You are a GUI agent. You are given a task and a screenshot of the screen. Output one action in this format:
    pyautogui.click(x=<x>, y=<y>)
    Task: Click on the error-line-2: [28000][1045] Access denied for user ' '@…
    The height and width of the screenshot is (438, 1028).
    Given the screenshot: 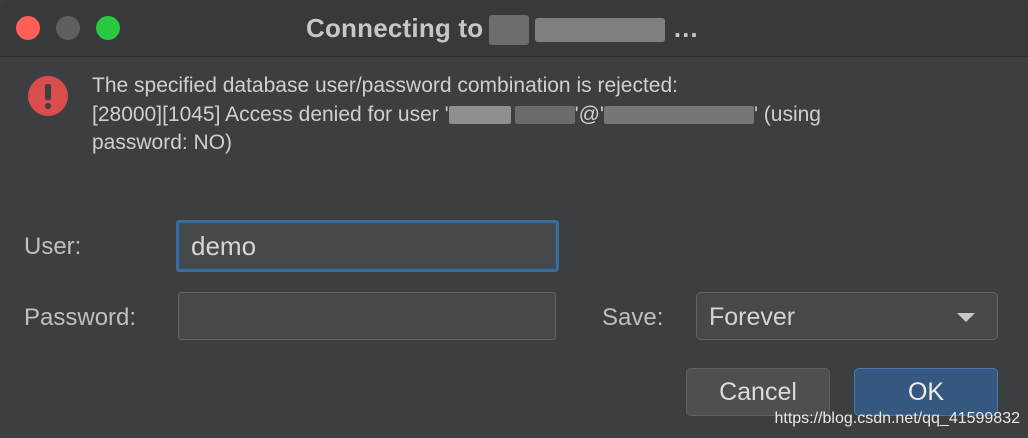 What is the action you would take?
    pyautogui.click(x=542, y=115)
    